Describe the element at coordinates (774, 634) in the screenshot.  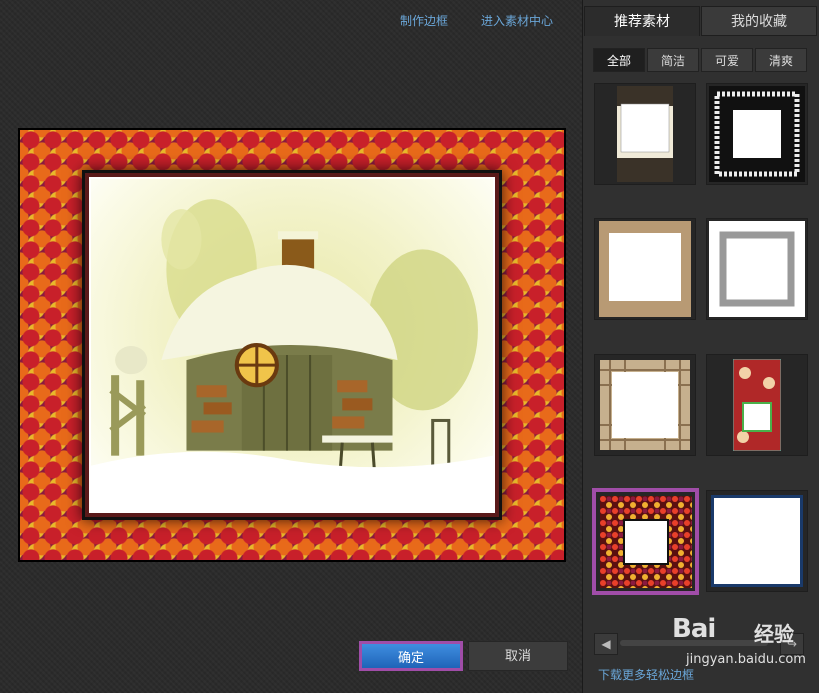
I see `watermark-jingyan: 经验` at that location.